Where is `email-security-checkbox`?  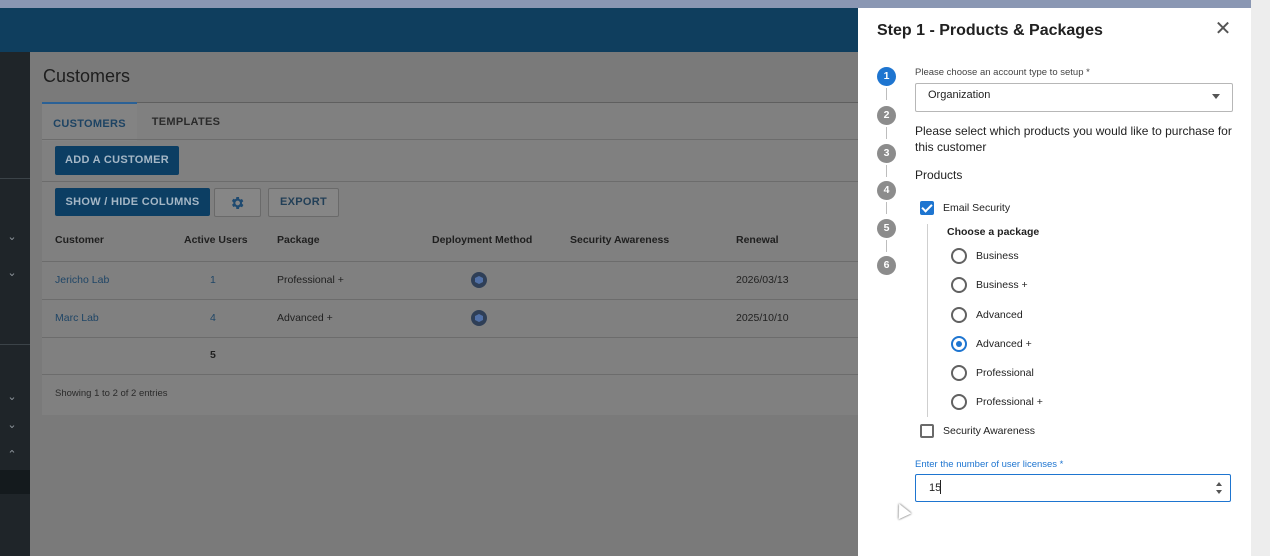
email-security-checkbox is located at coordinates (927, 208).